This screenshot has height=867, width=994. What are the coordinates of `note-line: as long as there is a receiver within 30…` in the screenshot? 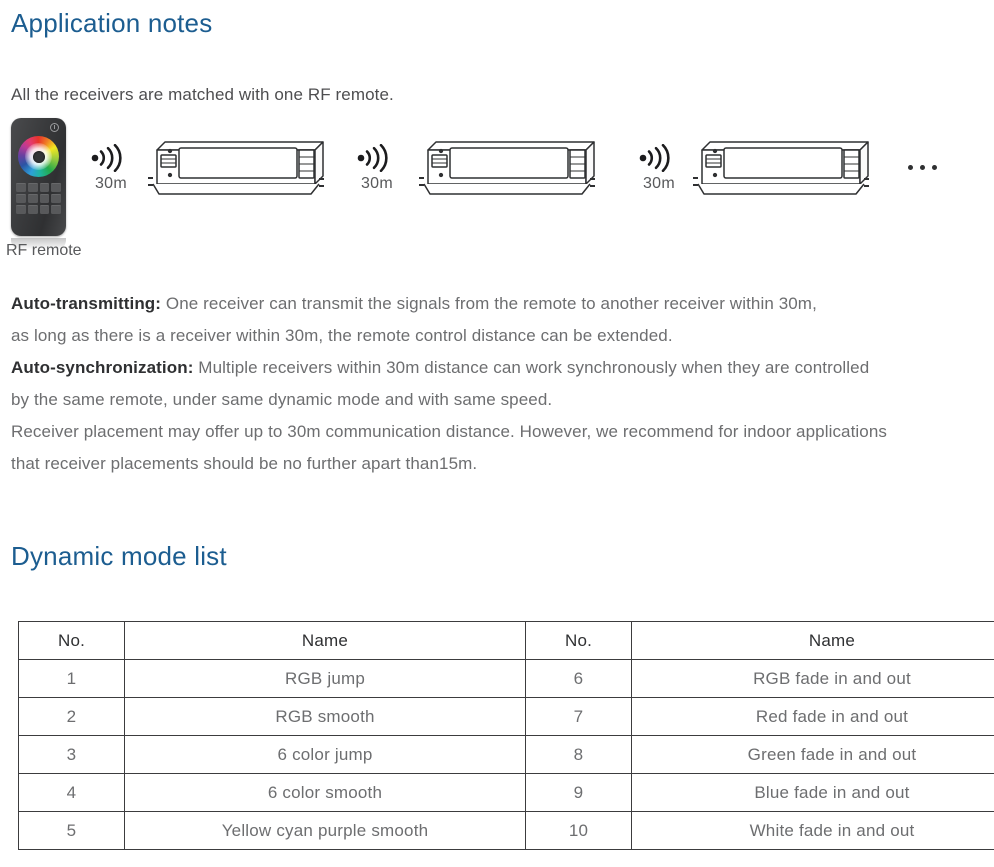 It's located at (498, 336).